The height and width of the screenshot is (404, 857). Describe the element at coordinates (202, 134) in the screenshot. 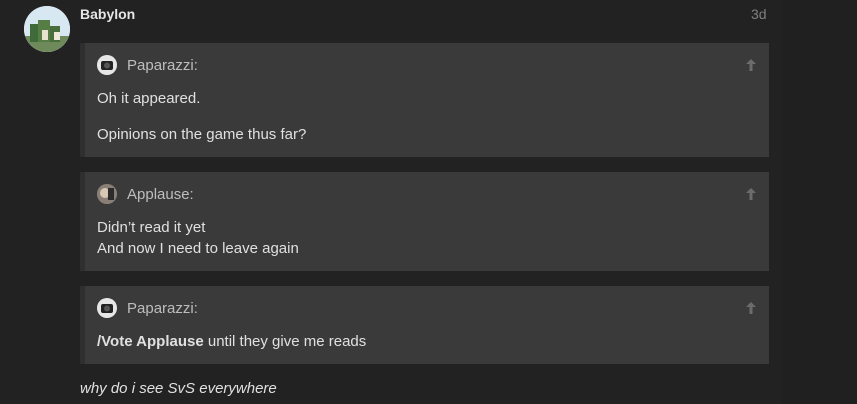

I see `quote-line: Opinions on the game thus far?` at that location.